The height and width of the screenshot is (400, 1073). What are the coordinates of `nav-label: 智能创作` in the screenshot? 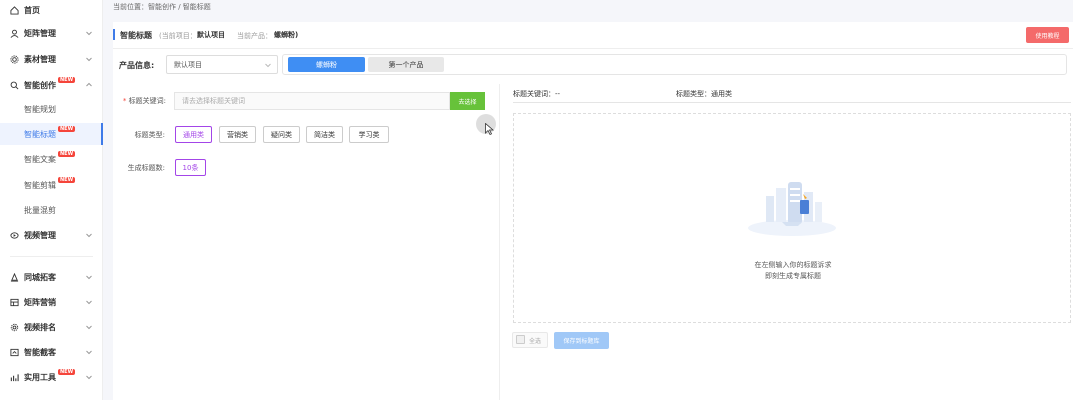 It's located at (40, 85).